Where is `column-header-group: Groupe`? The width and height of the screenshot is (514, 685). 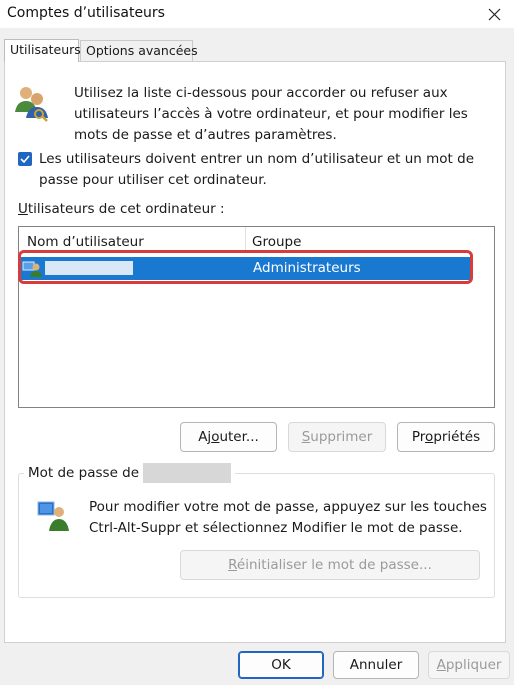 column-header-group: Groupe is located at coordinates (370, 239).